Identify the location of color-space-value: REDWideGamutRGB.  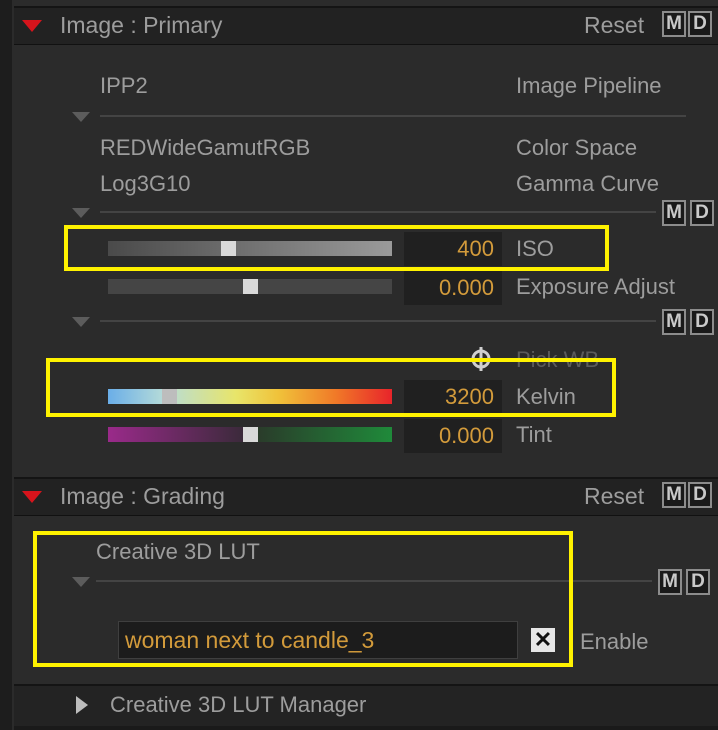
(205, 148).